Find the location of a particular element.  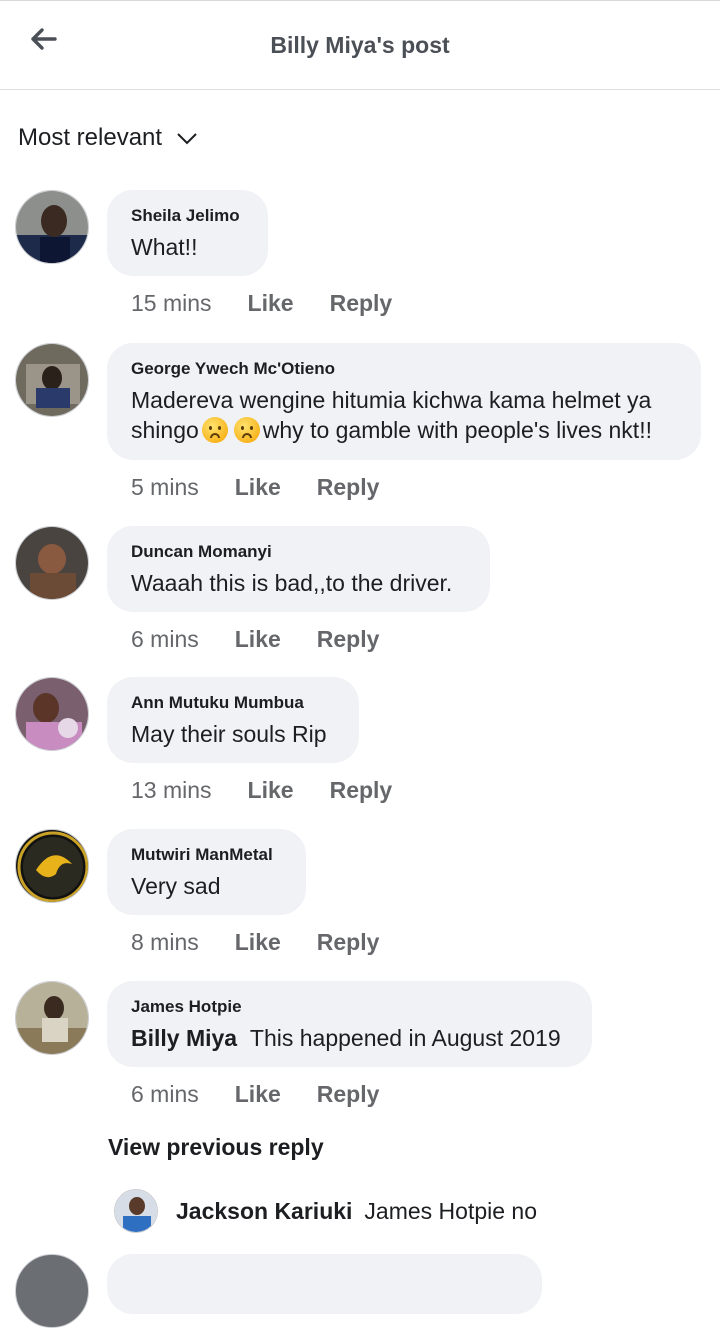

comment-author: George Ywech Mc'Otieno is located at coordinates (404, 369).